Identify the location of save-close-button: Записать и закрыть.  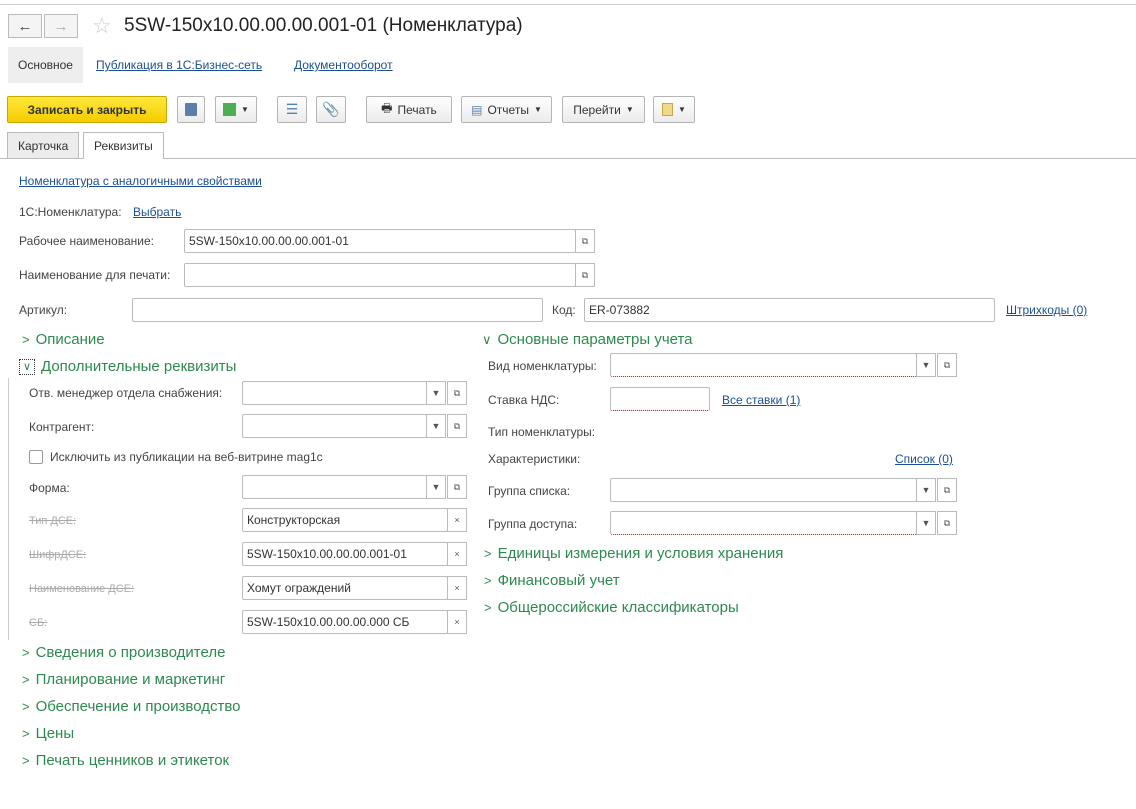
(87, 109).